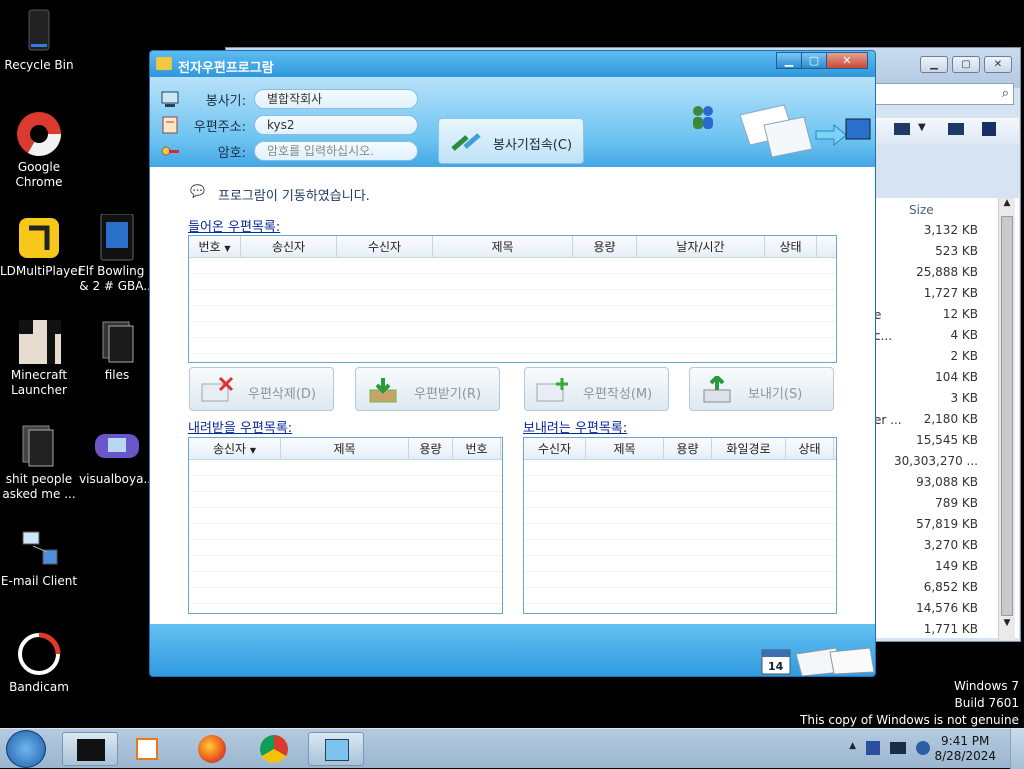  I want to click on send-list-title: 보내려는 우편목록:, so click(575, 428).